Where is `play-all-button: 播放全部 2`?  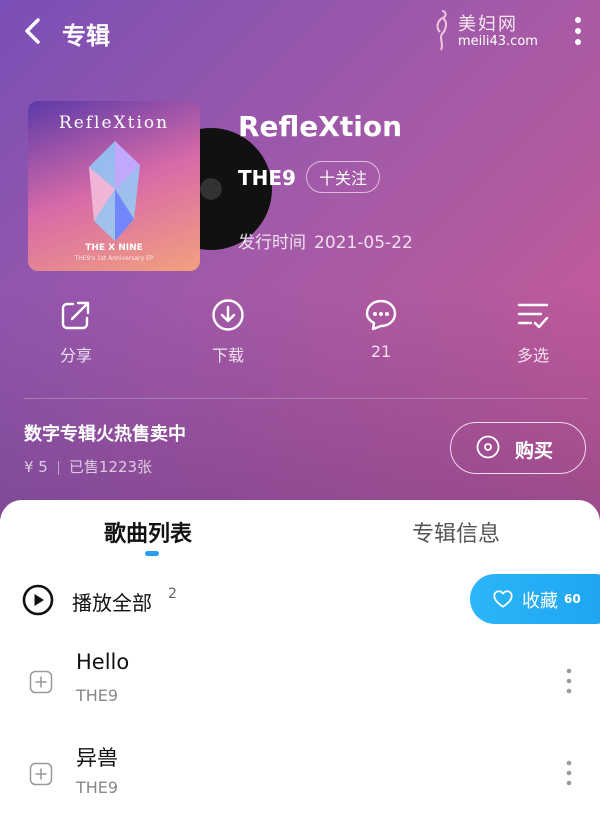
play-all-button: 播放全部 2 is located at coordinates (172, 600).